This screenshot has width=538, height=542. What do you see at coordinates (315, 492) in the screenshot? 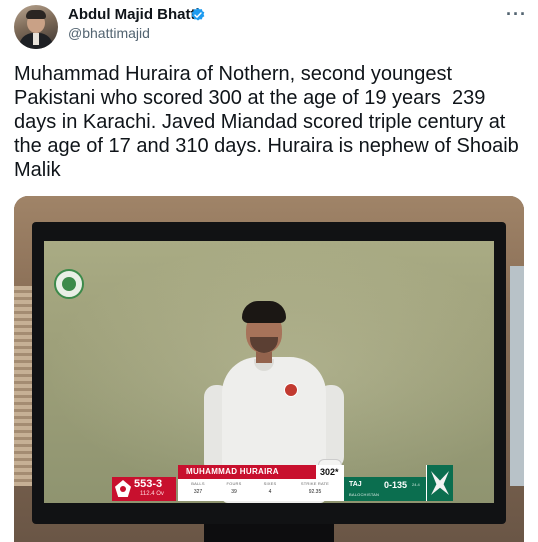
I see `stat-value: 92.35` at bounding box center [315, 492].